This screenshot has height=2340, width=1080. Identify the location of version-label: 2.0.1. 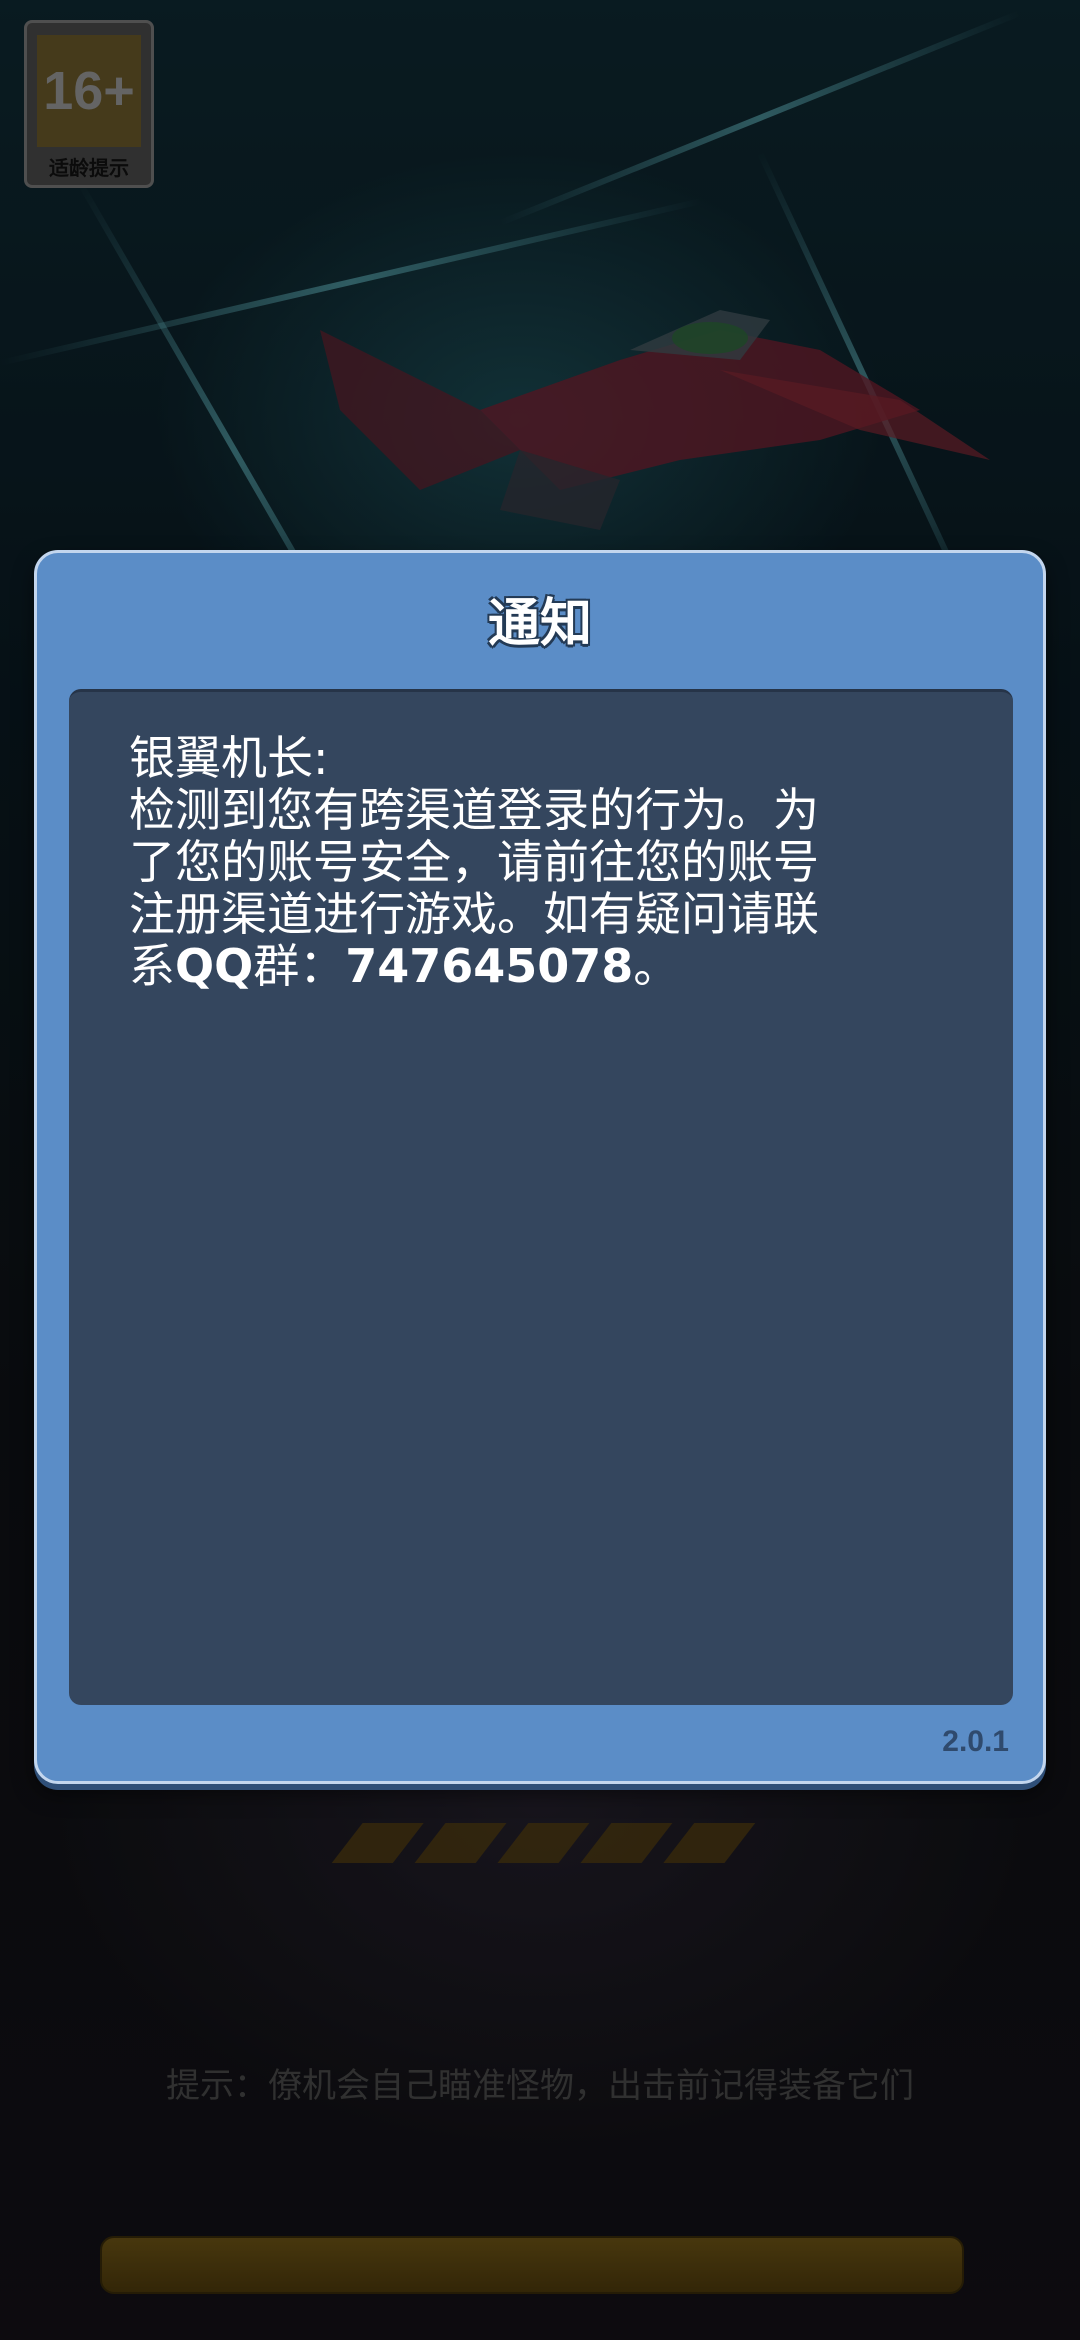
(975, 1741).